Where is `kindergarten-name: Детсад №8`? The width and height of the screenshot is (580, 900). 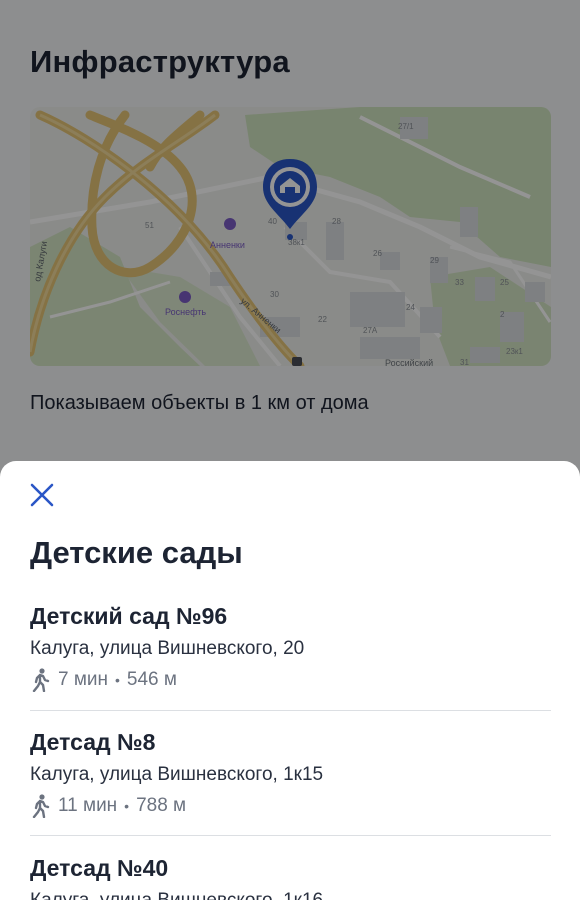
kindergarten-name: Детсад №8 is located at coordinates (93, 742).